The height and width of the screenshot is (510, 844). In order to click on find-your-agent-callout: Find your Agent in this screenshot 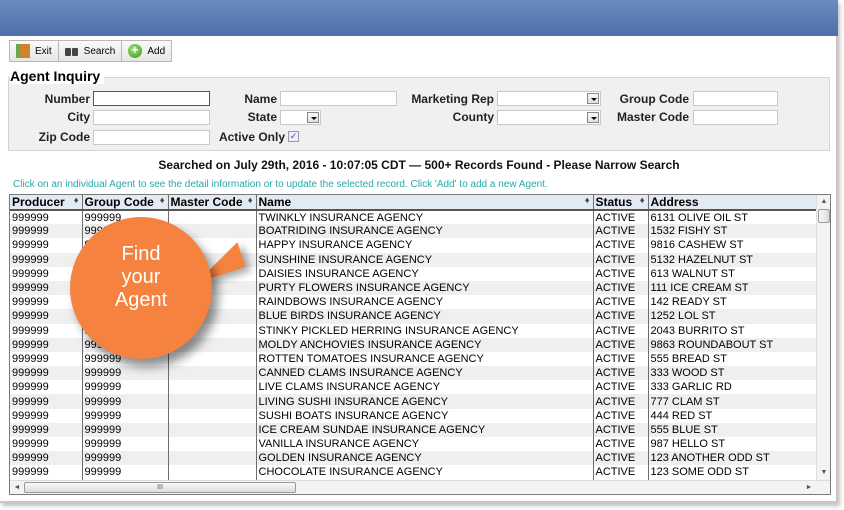, I will do `click(141, 288)`.